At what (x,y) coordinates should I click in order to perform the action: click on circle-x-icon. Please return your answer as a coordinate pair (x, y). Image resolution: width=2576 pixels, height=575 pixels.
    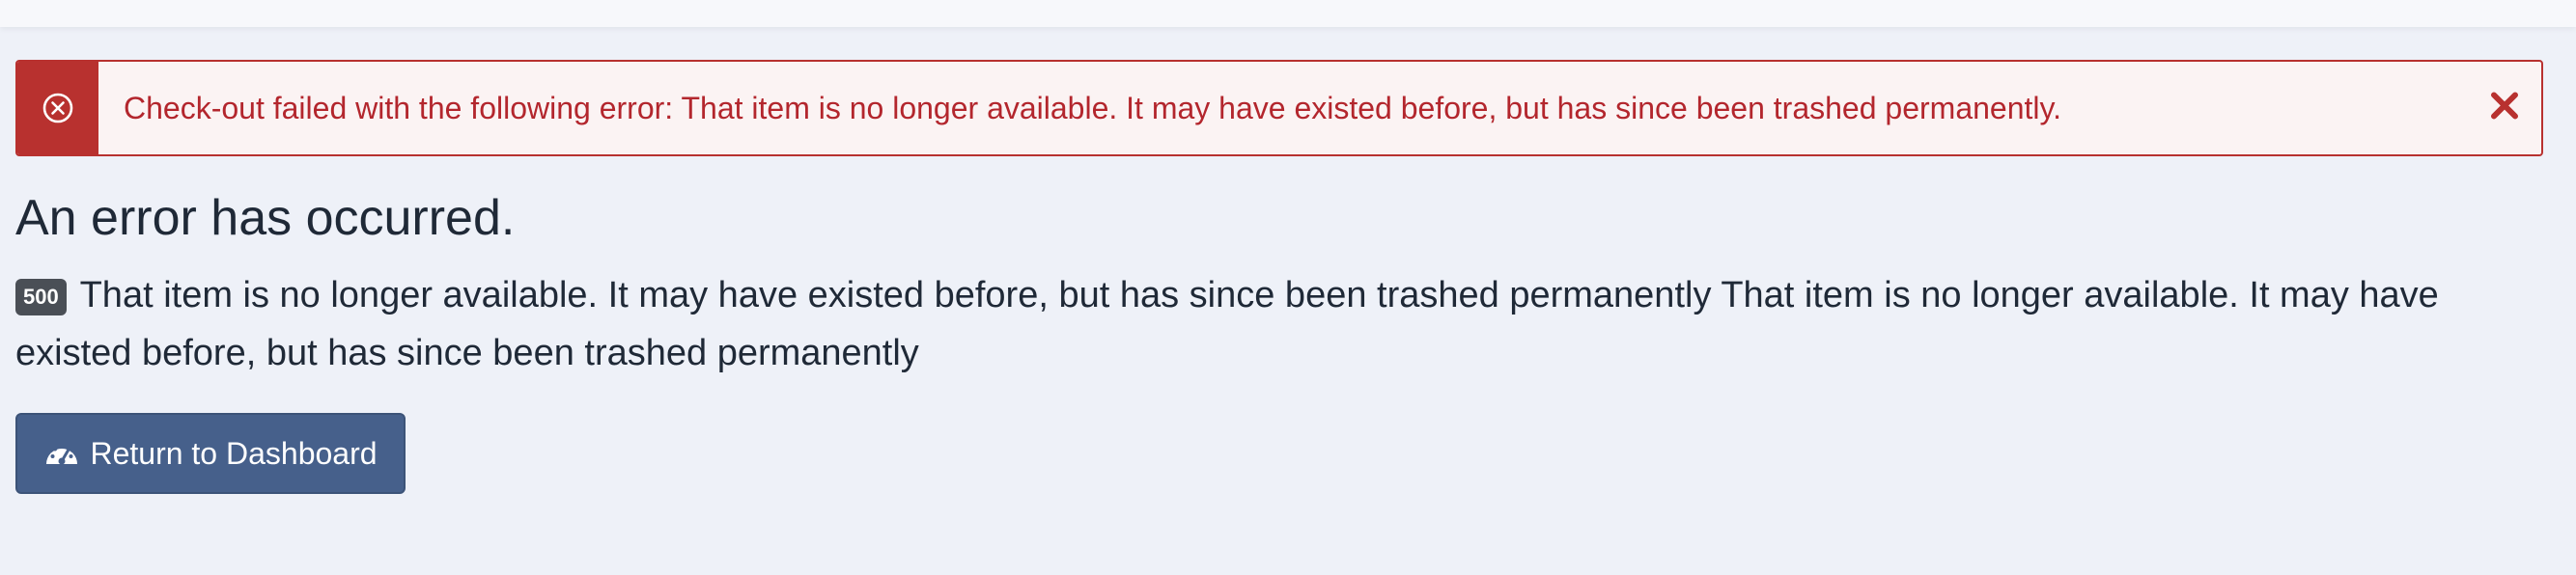
    Looking at the image, I should click on (58, 108).